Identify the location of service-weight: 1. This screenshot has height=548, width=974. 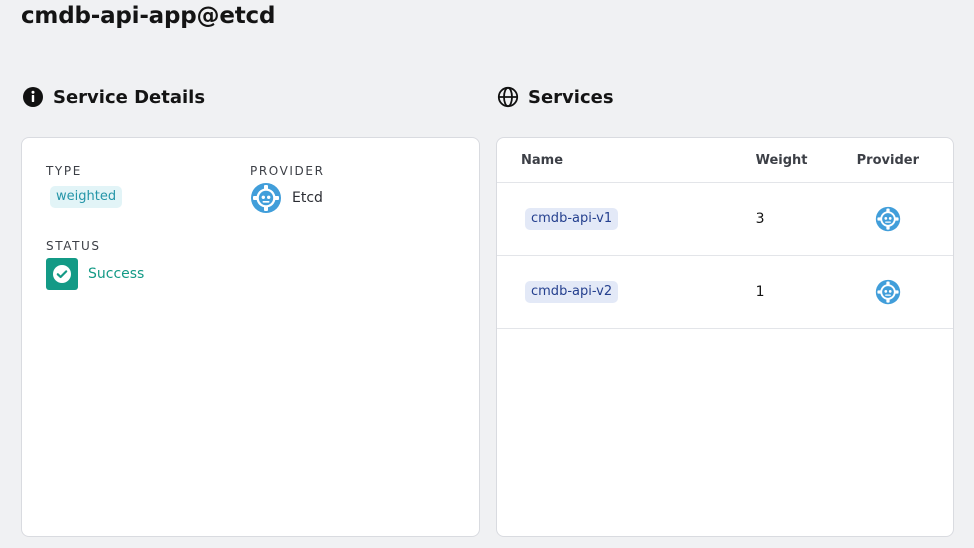
(806, 292).